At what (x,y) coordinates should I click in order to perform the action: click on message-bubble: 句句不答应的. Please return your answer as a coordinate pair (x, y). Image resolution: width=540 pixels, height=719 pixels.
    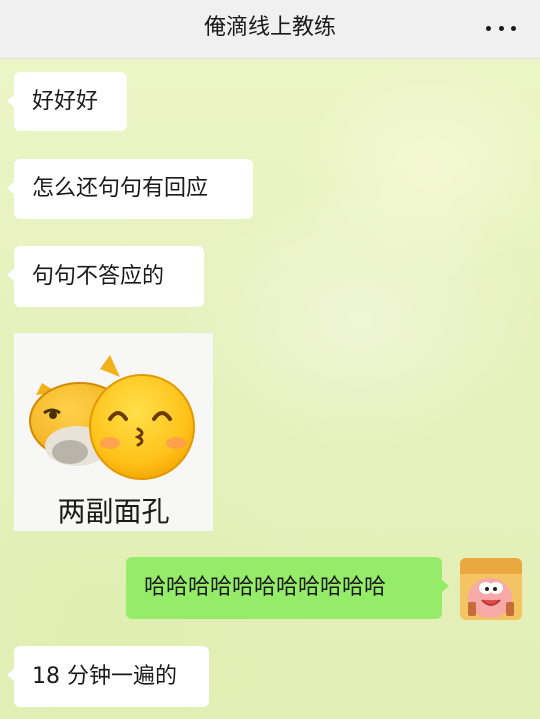
    Looking at the image, I should click on (105, 276).